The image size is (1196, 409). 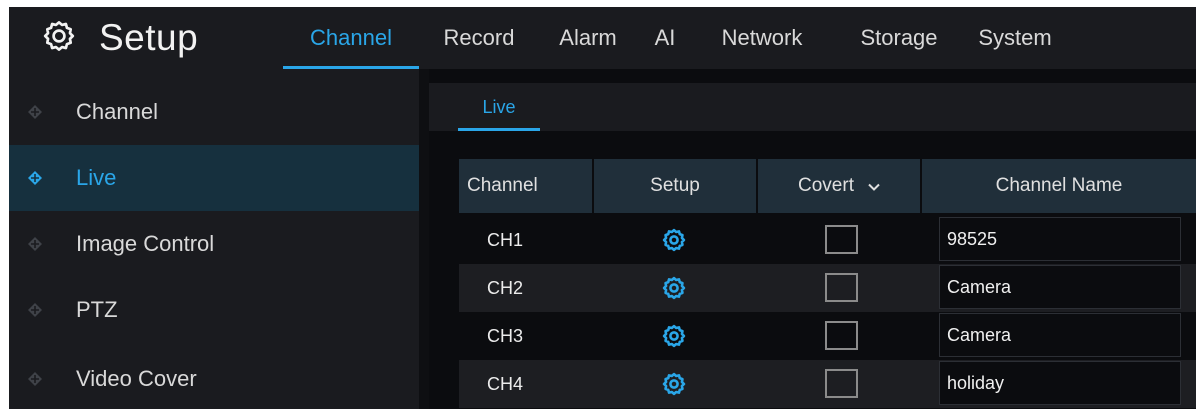 What do you see at coordinates (59, 38) in the screenshot?
I see `gear-icon` at bounding box center [59, 38].